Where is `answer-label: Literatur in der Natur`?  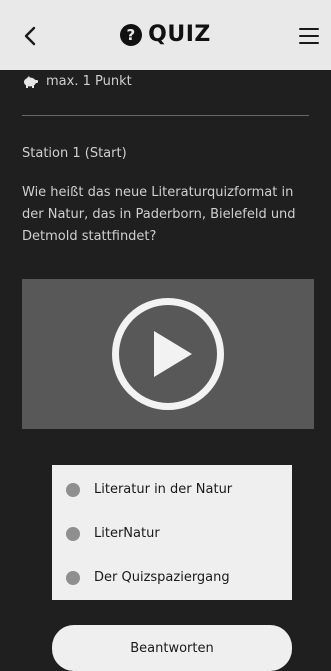
answer-label: Literatur in der Natur is located at coordinates (163, 489).